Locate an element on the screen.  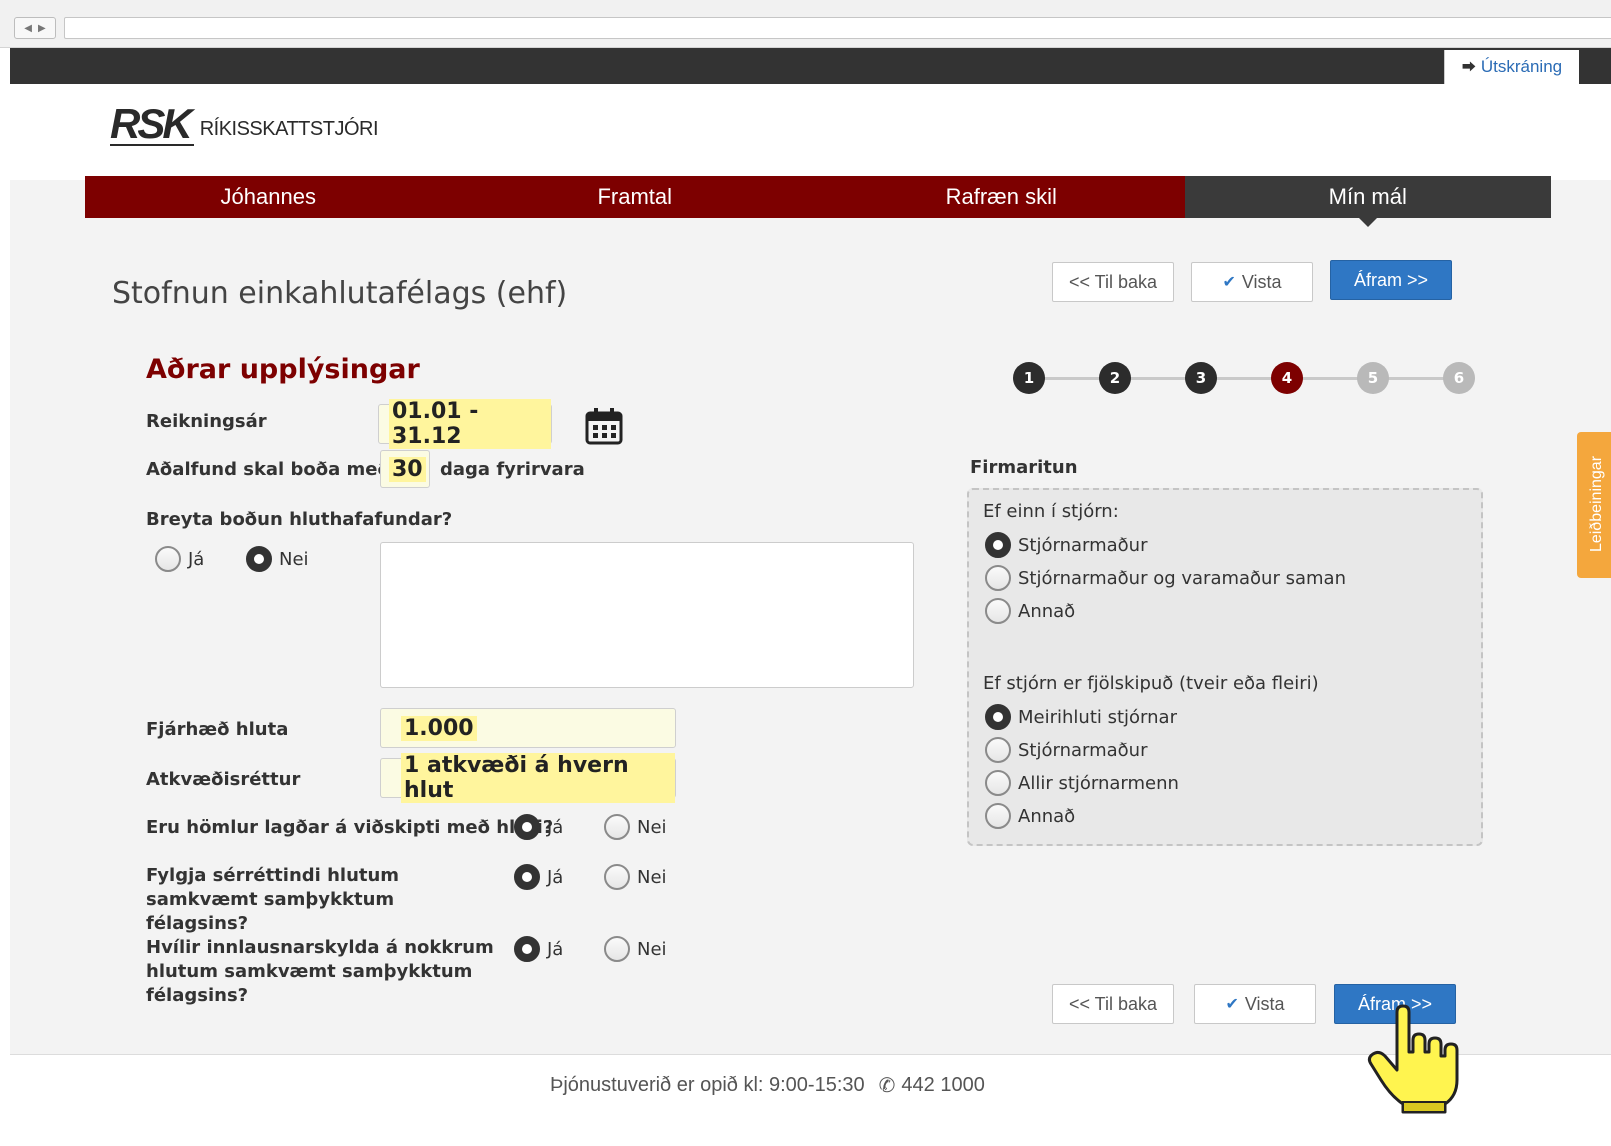
step-4: 4 is located at coordinates (1287, 378).